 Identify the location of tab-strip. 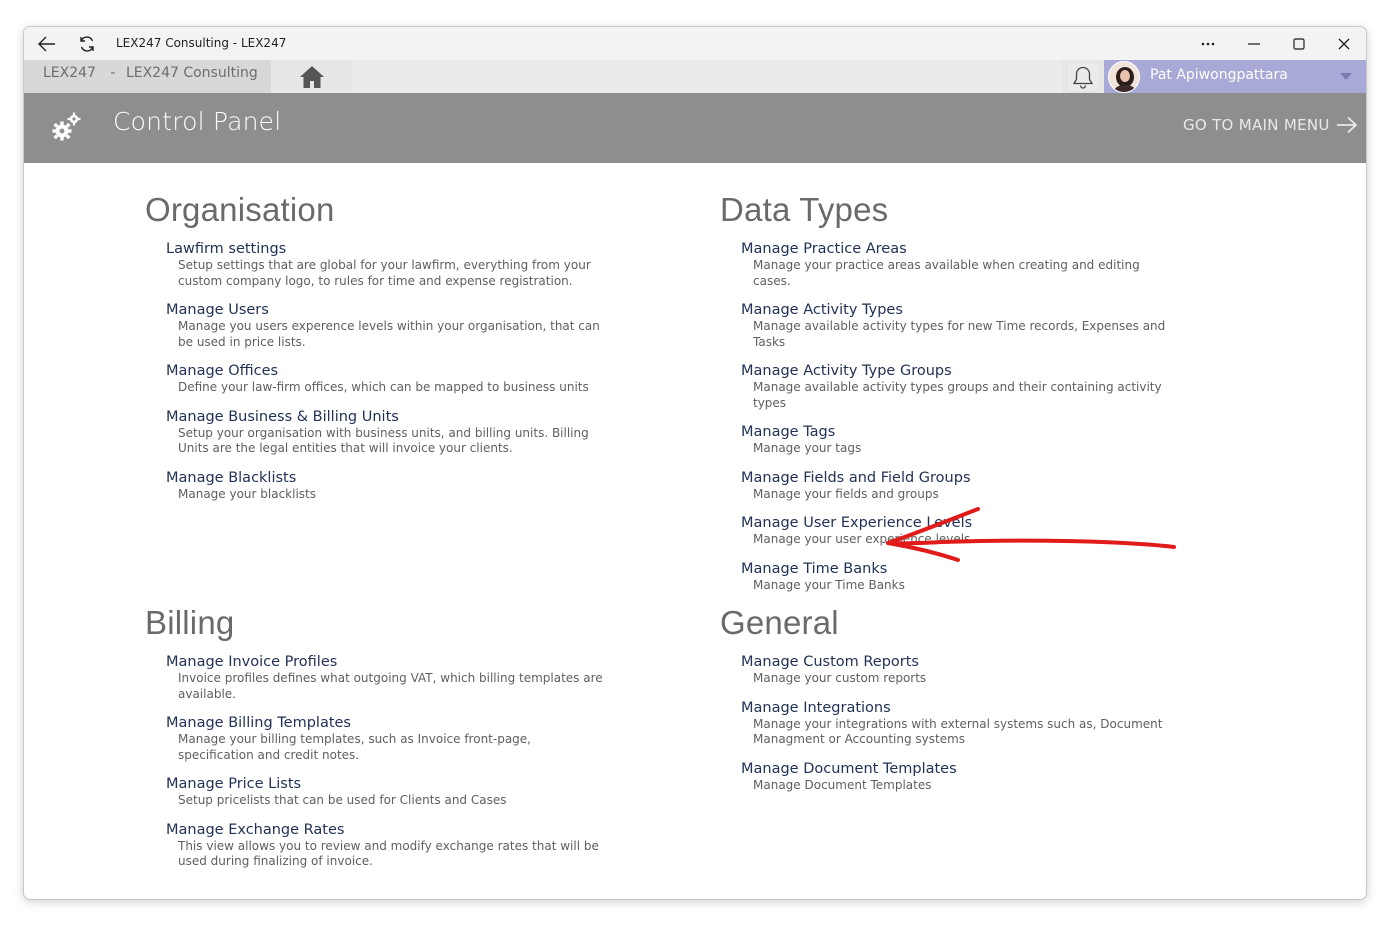
(707, 76).